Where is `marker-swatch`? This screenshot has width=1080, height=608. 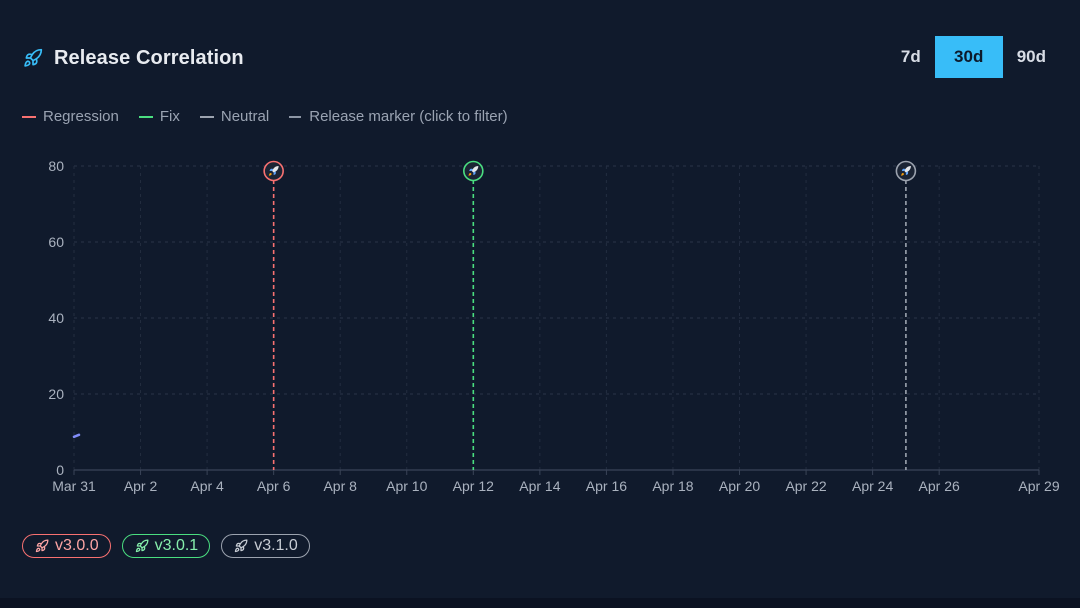 marker-swatch is located at coordinates (295, 116).